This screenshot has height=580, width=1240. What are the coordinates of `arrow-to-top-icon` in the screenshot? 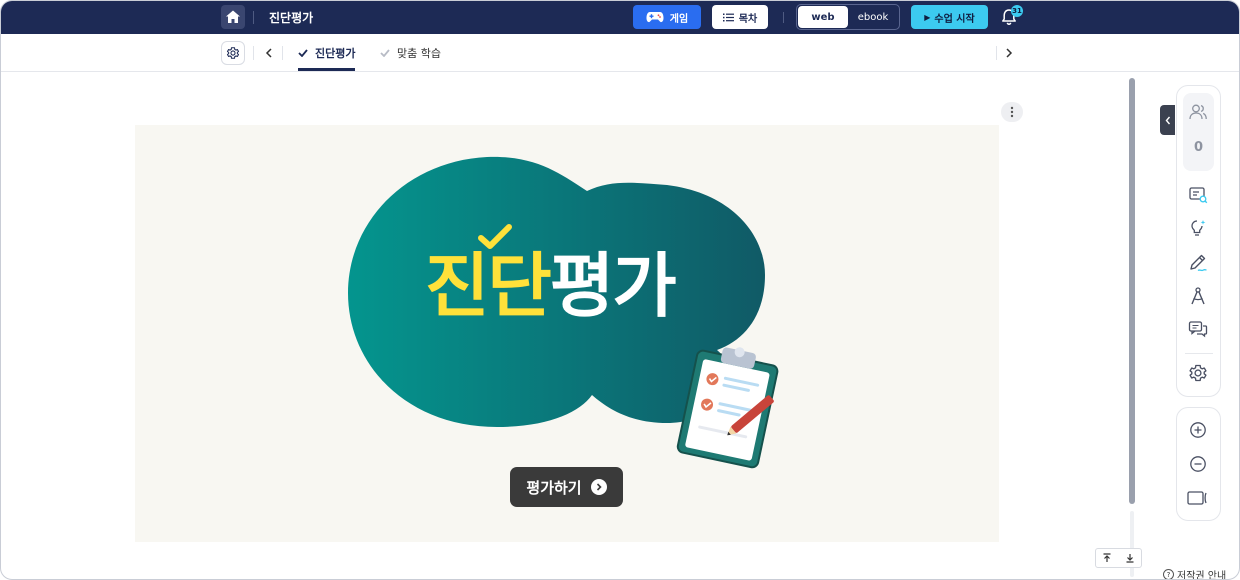 It's located at (1107, 557).